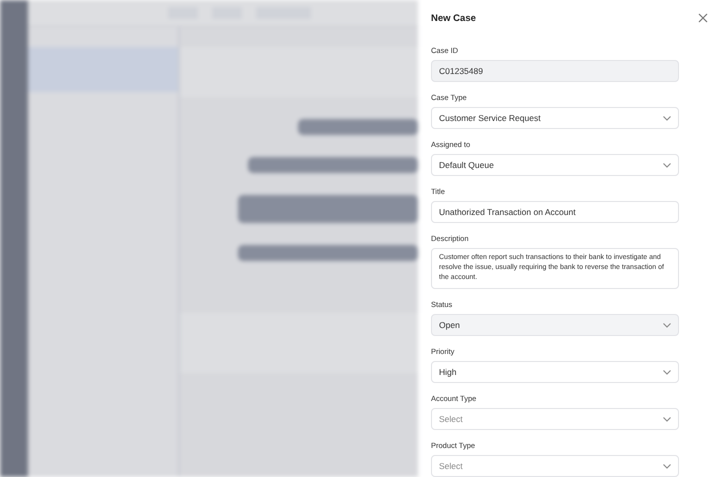  I want to click on dropdown-field: Customer Service Request, so click(555, 118).